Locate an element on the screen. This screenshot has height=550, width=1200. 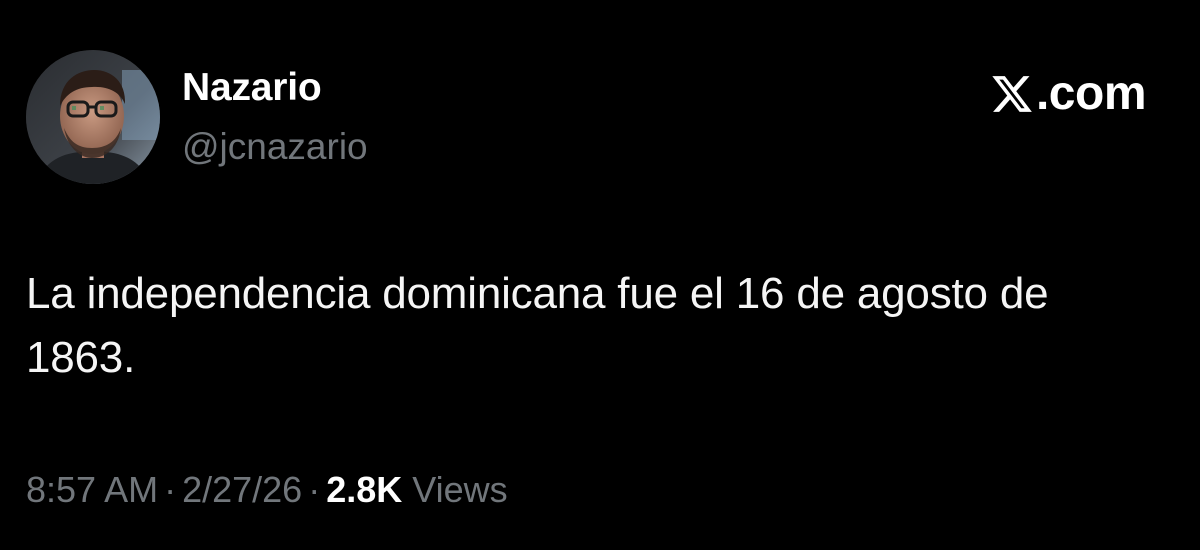
avatar-photo is located at coordinates (93, 117).